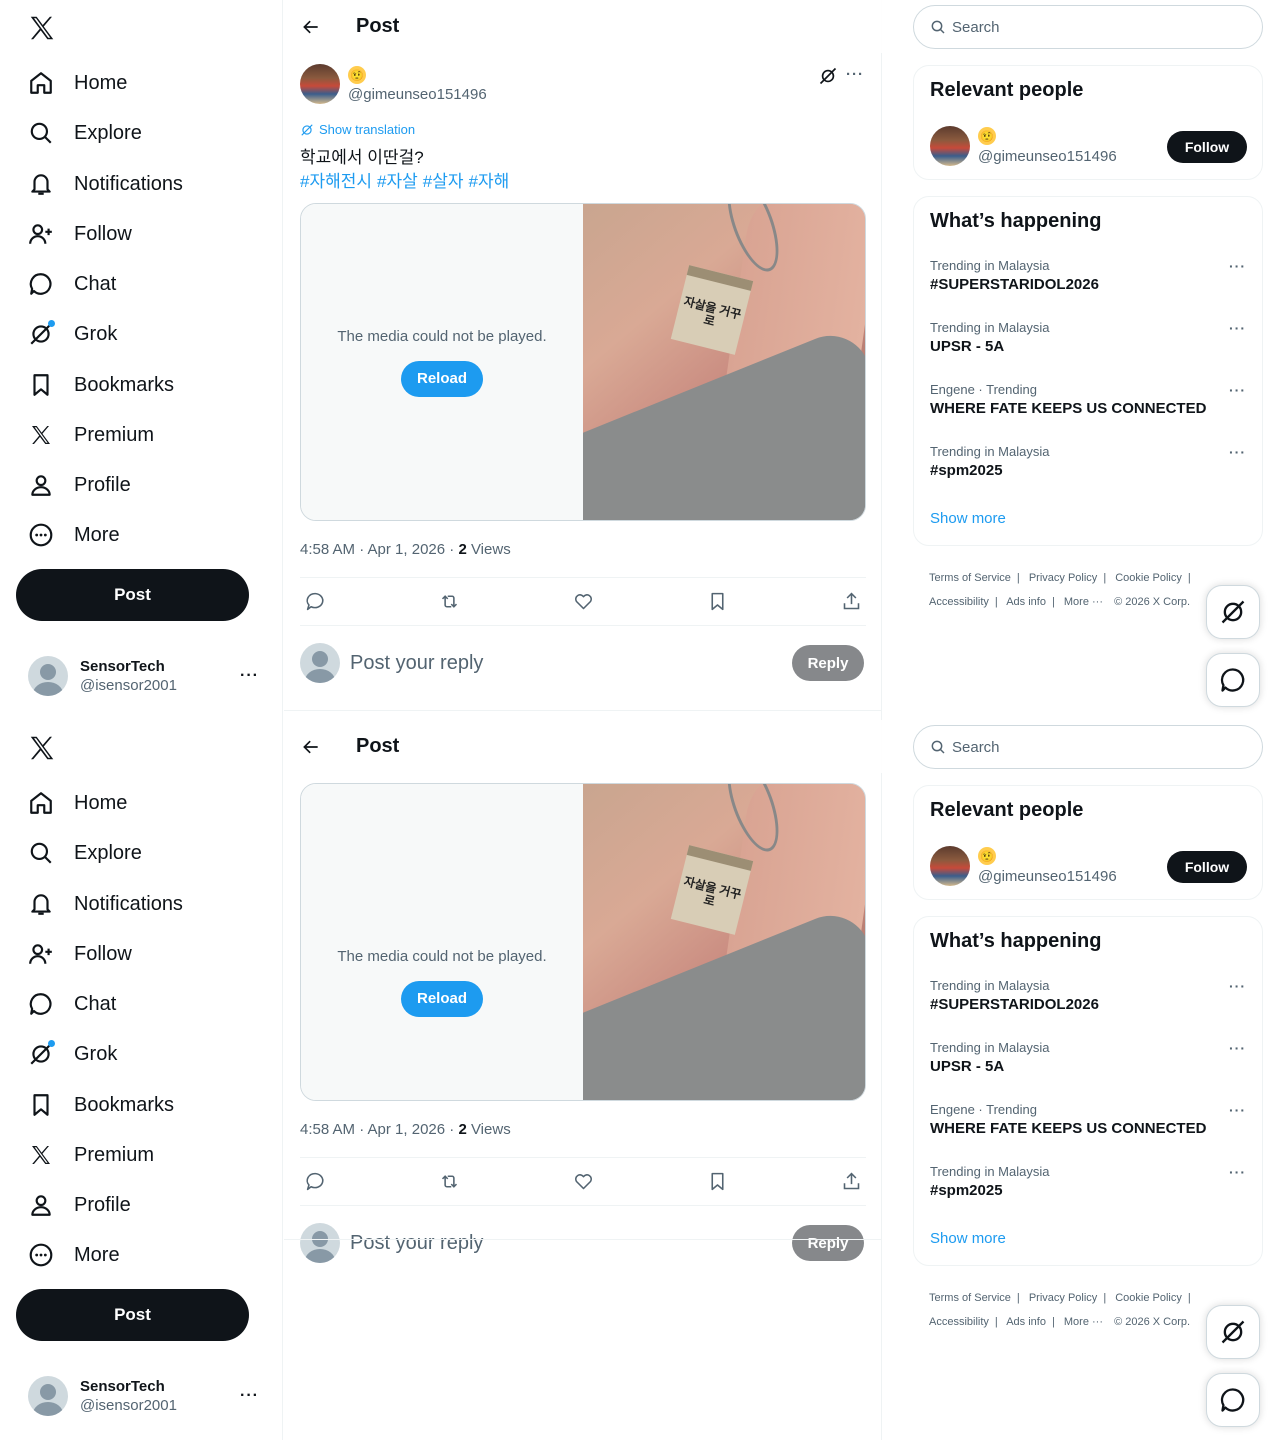  I want to click on hashtag-link: #자해전시, so click(336, 182).